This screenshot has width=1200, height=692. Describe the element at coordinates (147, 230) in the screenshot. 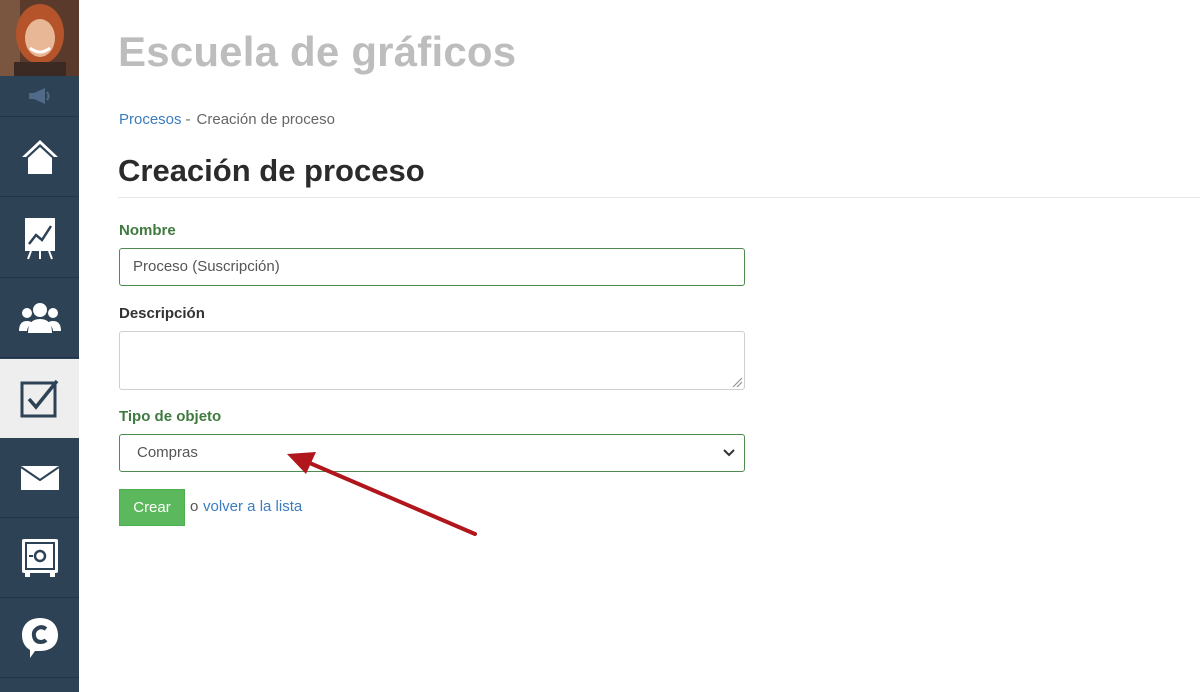

I see `name-label: Nombre` at that location.